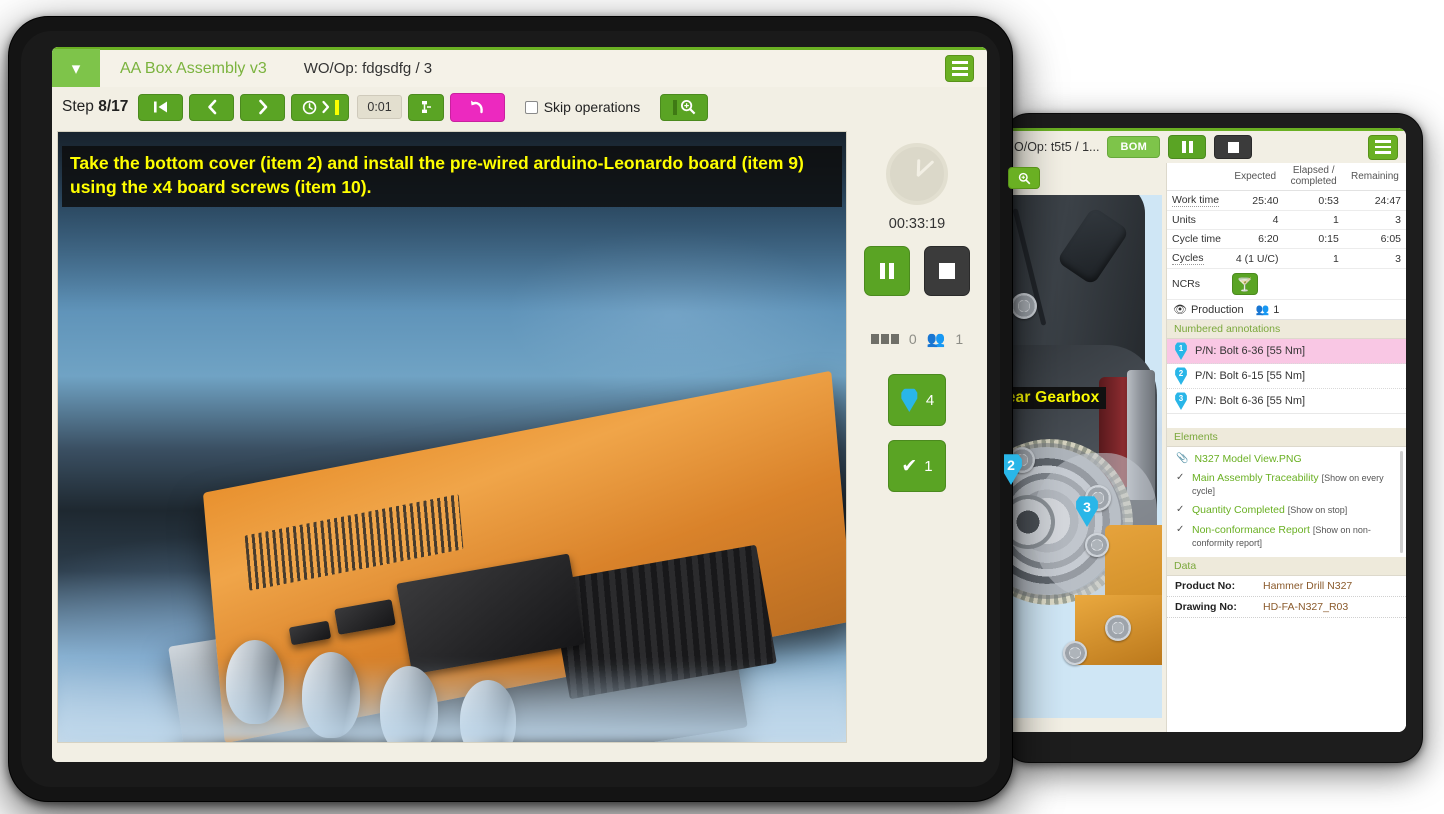 Image resolution: width=1444 pixels, height=814 pixels. I want to click on secondary-hamburger-menu-icon, so click(1383, 147).